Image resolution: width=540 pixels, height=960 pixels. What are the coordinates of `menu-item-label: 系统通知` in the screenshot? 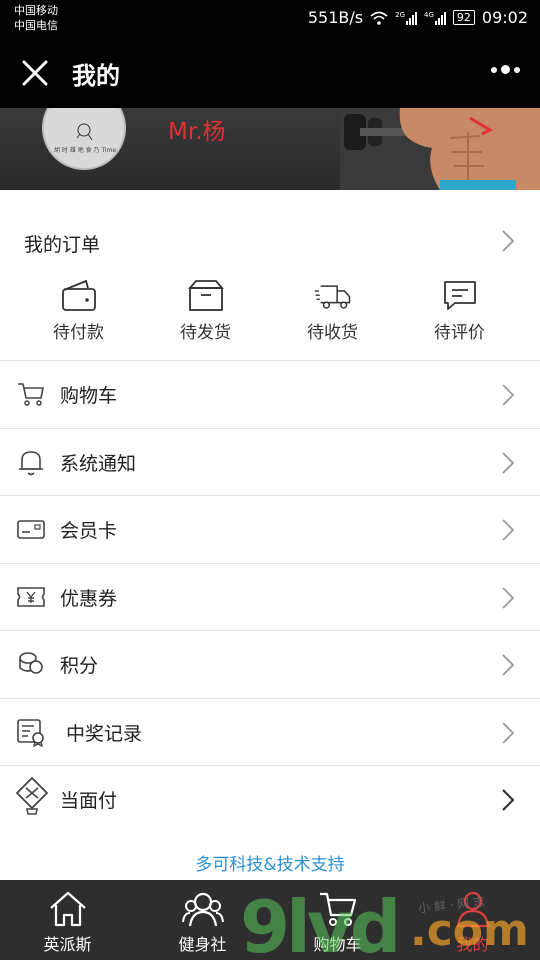 It's located at (98, 463).